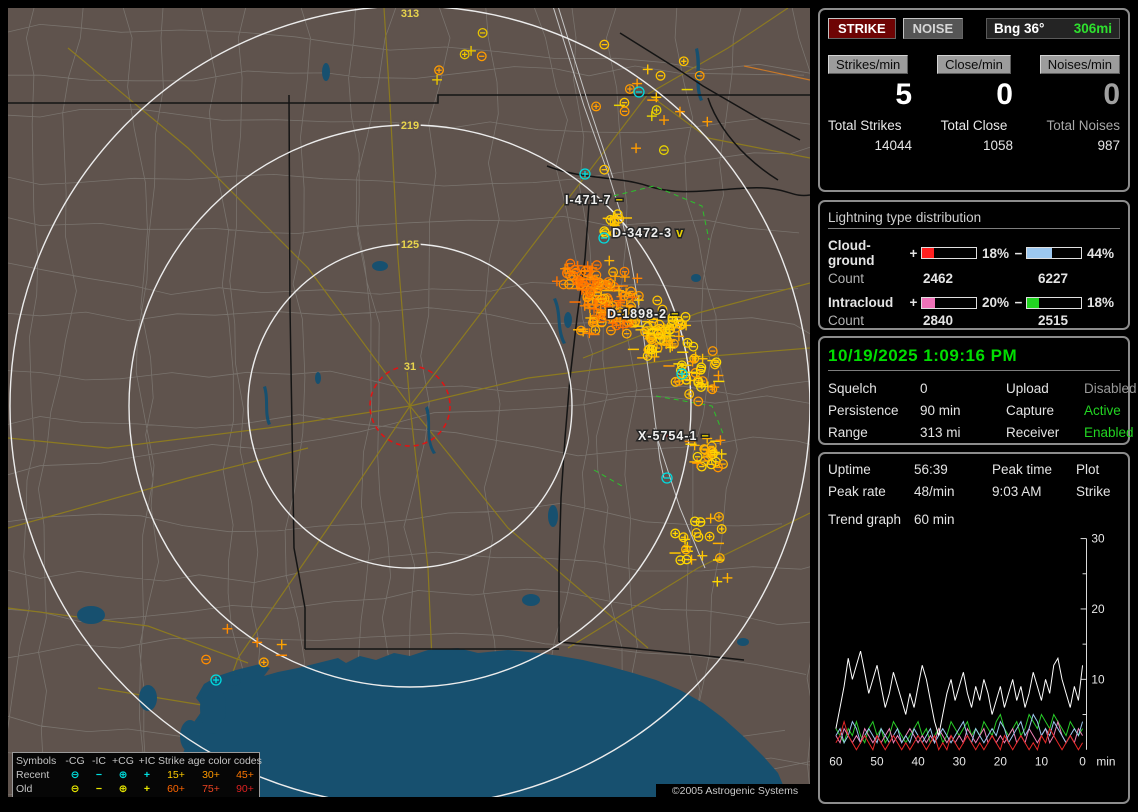 The height and width of the screenshot is (812, 1138). I want to click on close-per-min-value: 0, so click(1004, 94).